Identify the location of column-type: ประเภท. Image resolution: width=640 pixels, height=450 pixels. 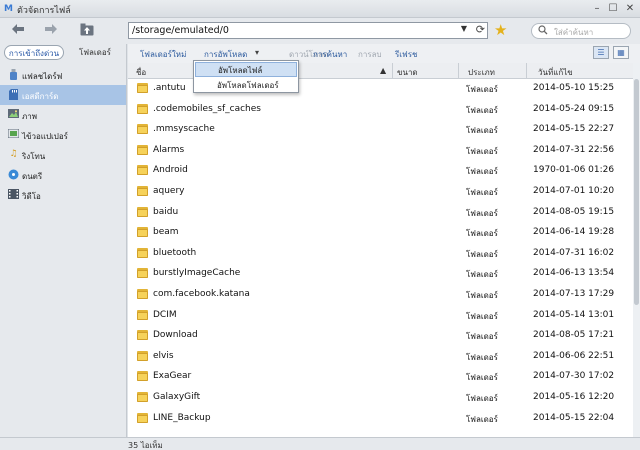
(481, 72).